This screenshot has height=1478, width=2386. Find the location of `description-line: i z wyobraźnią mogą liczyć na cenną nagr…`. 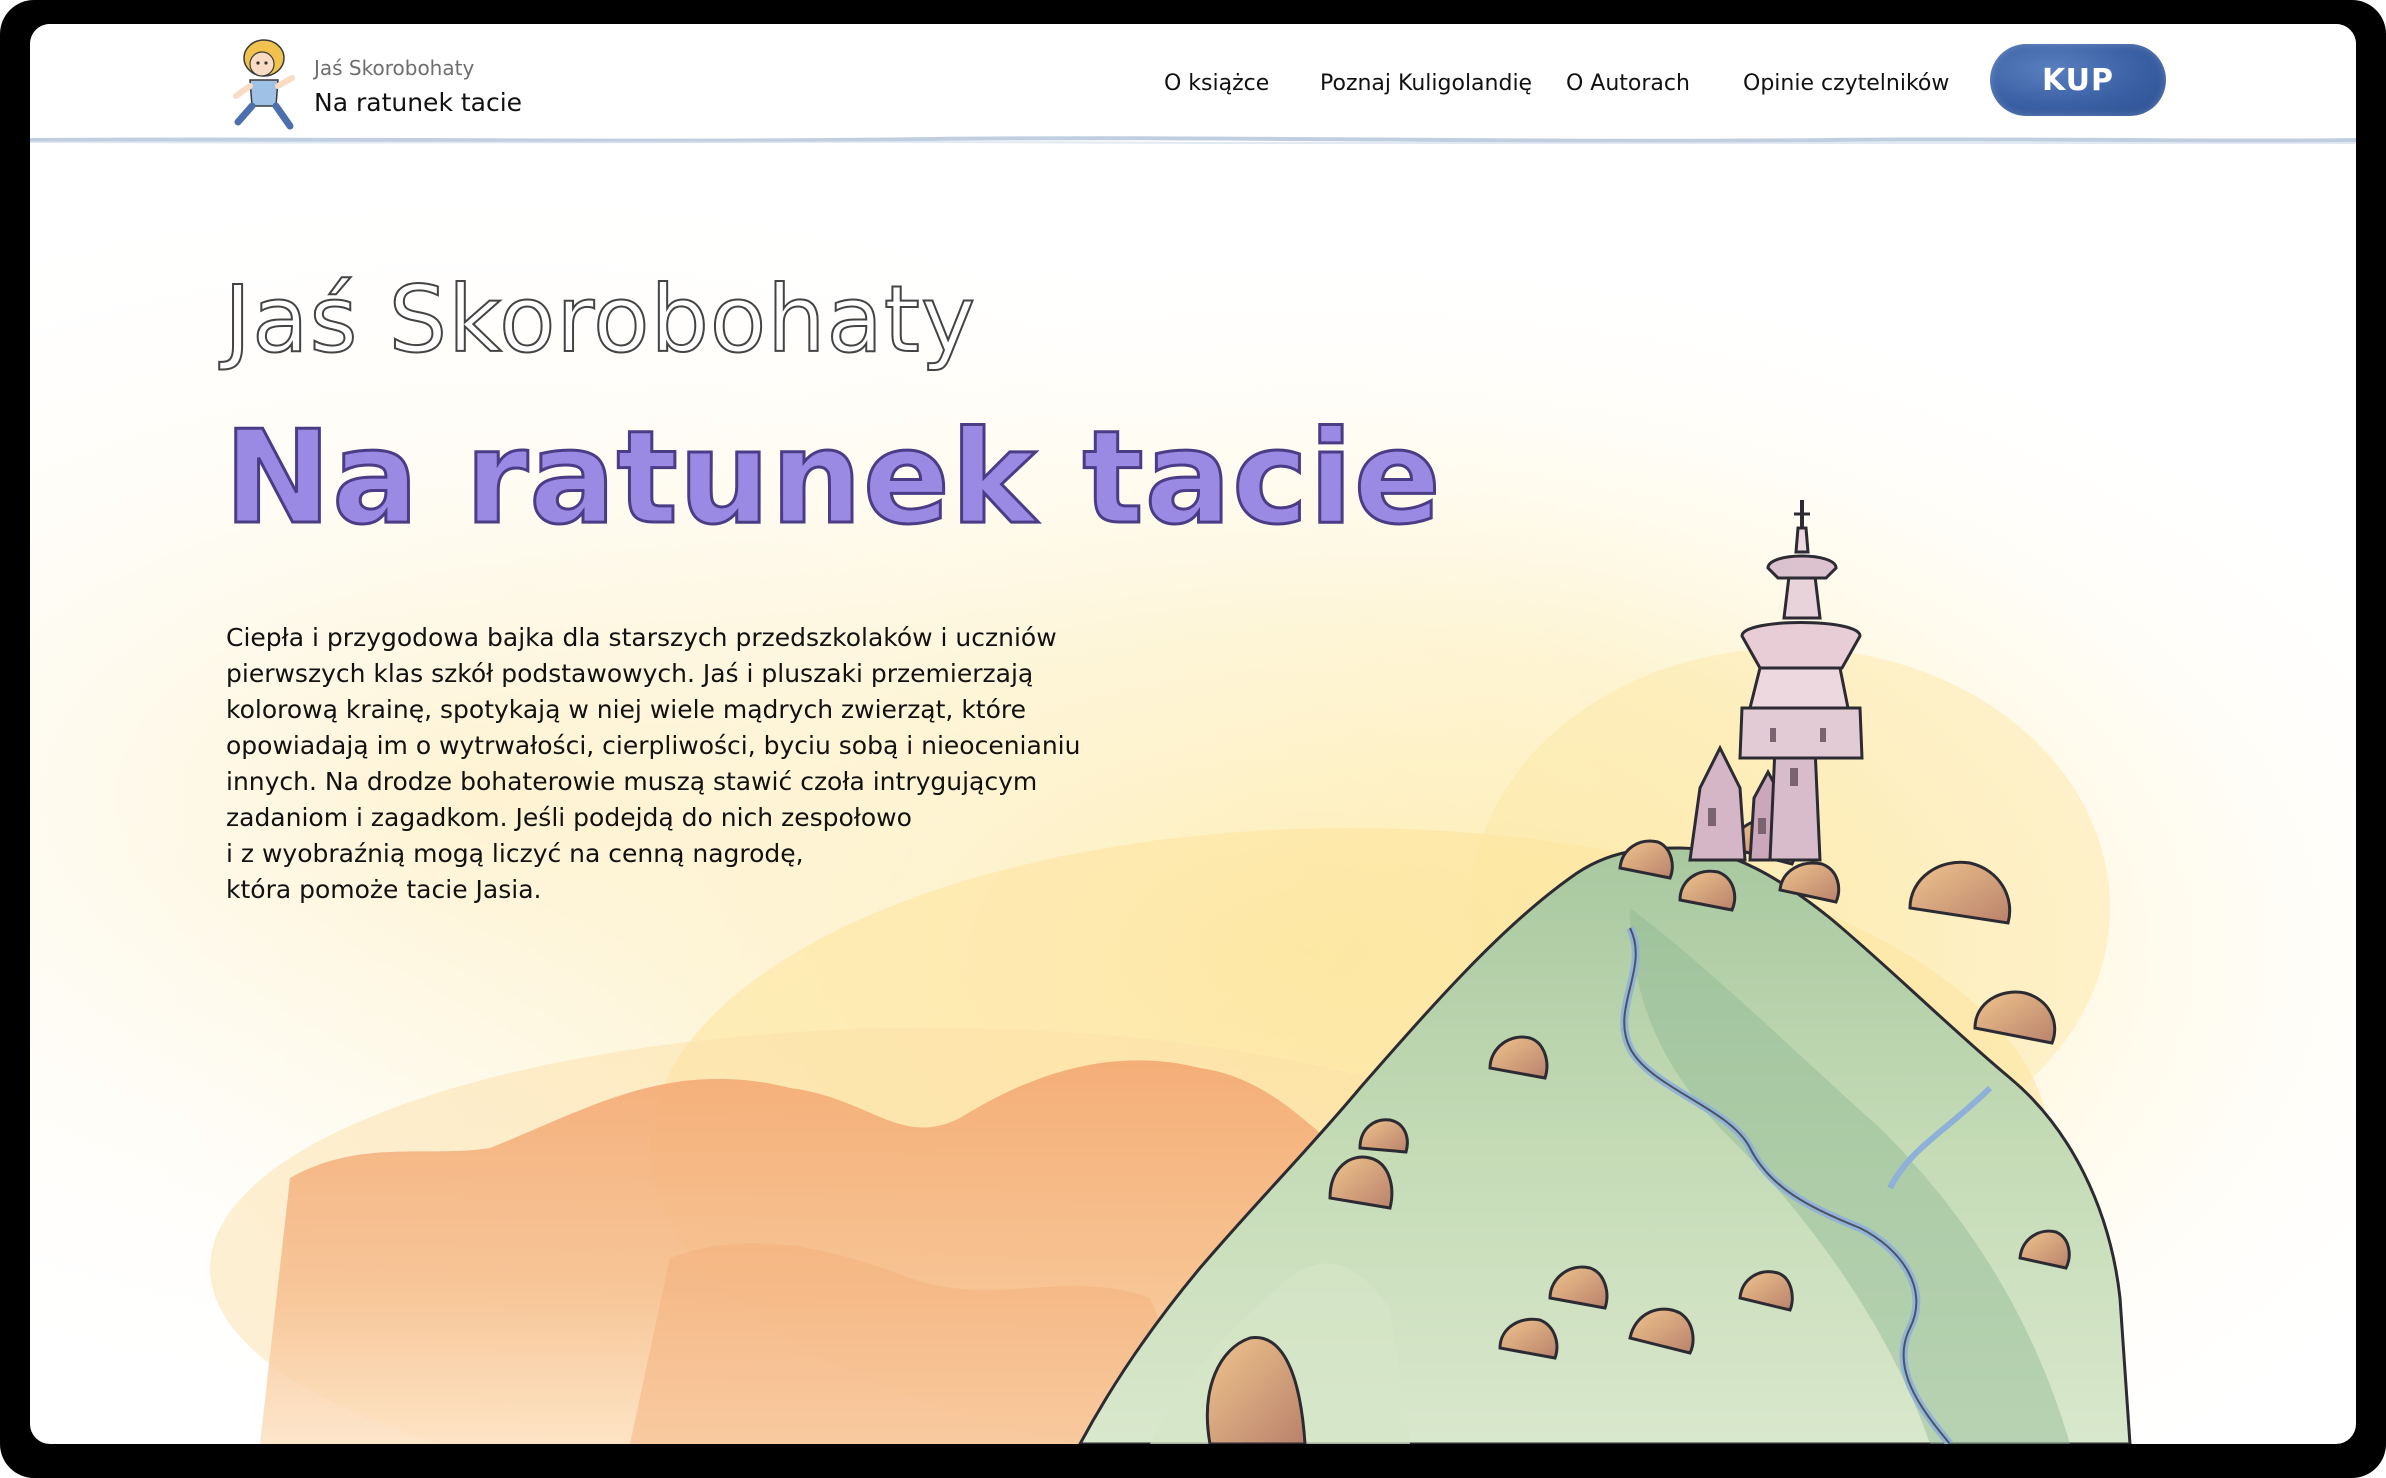

description-line: i z wyobraźnią mogą liczyć na cenną nagr… is located at coordinates (515, 853).